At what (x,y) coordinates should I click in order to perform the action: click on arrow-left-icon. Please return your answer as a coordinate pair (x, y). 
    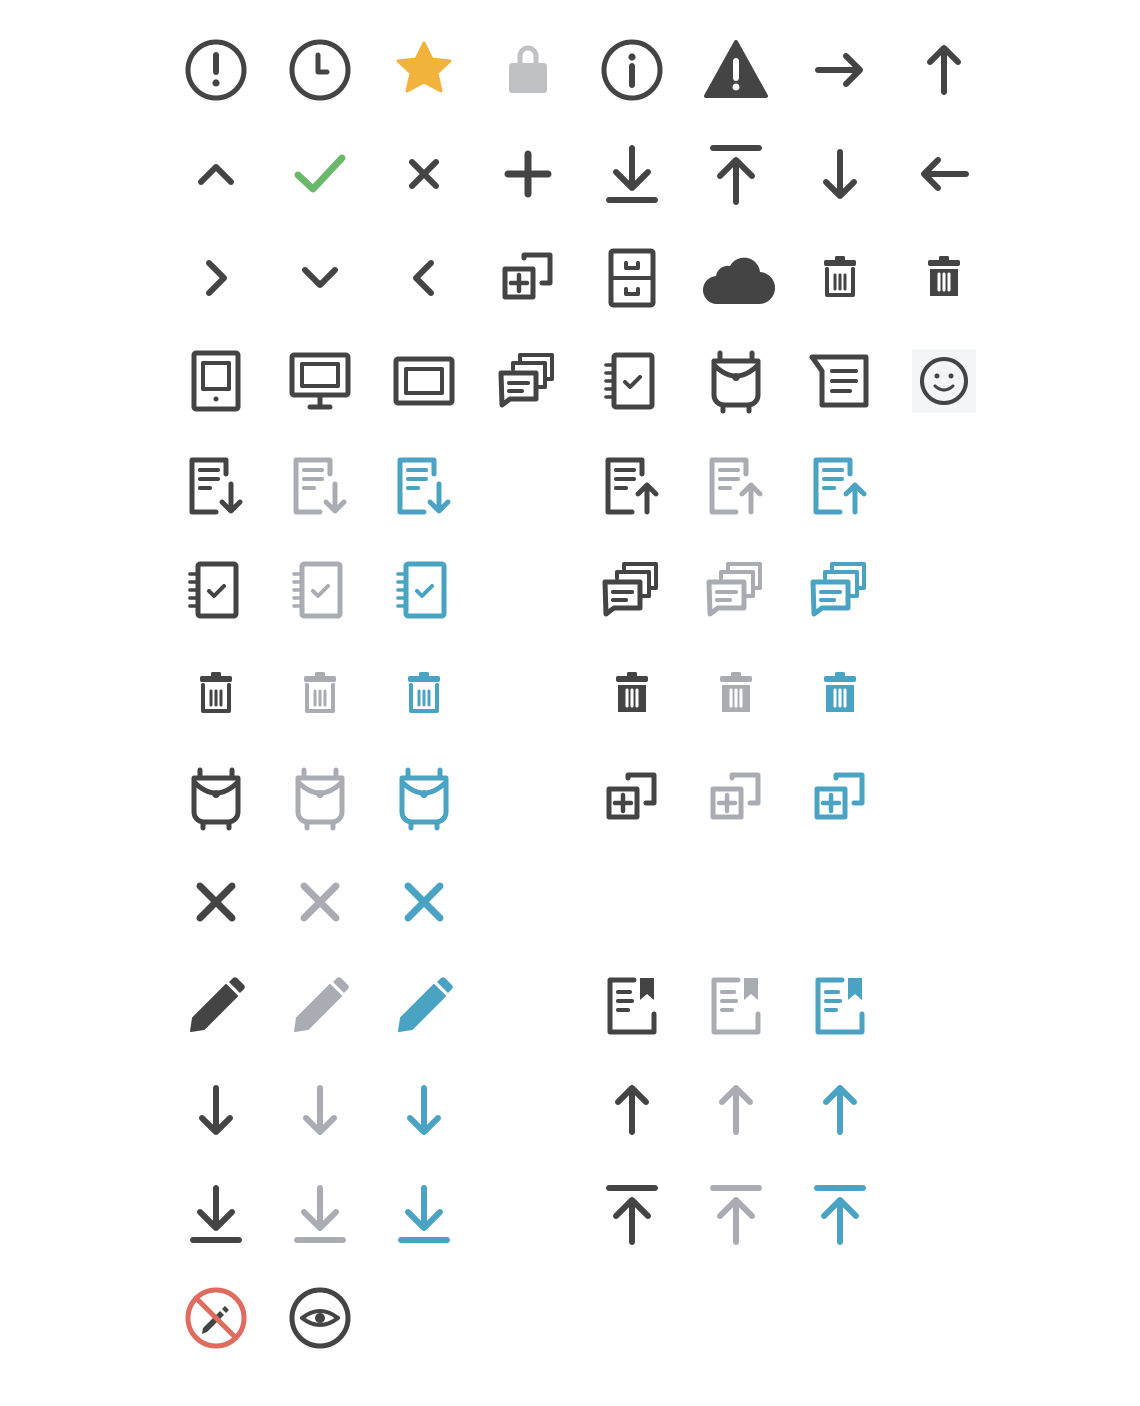
    Looking at the image, I should click on (944, 174).